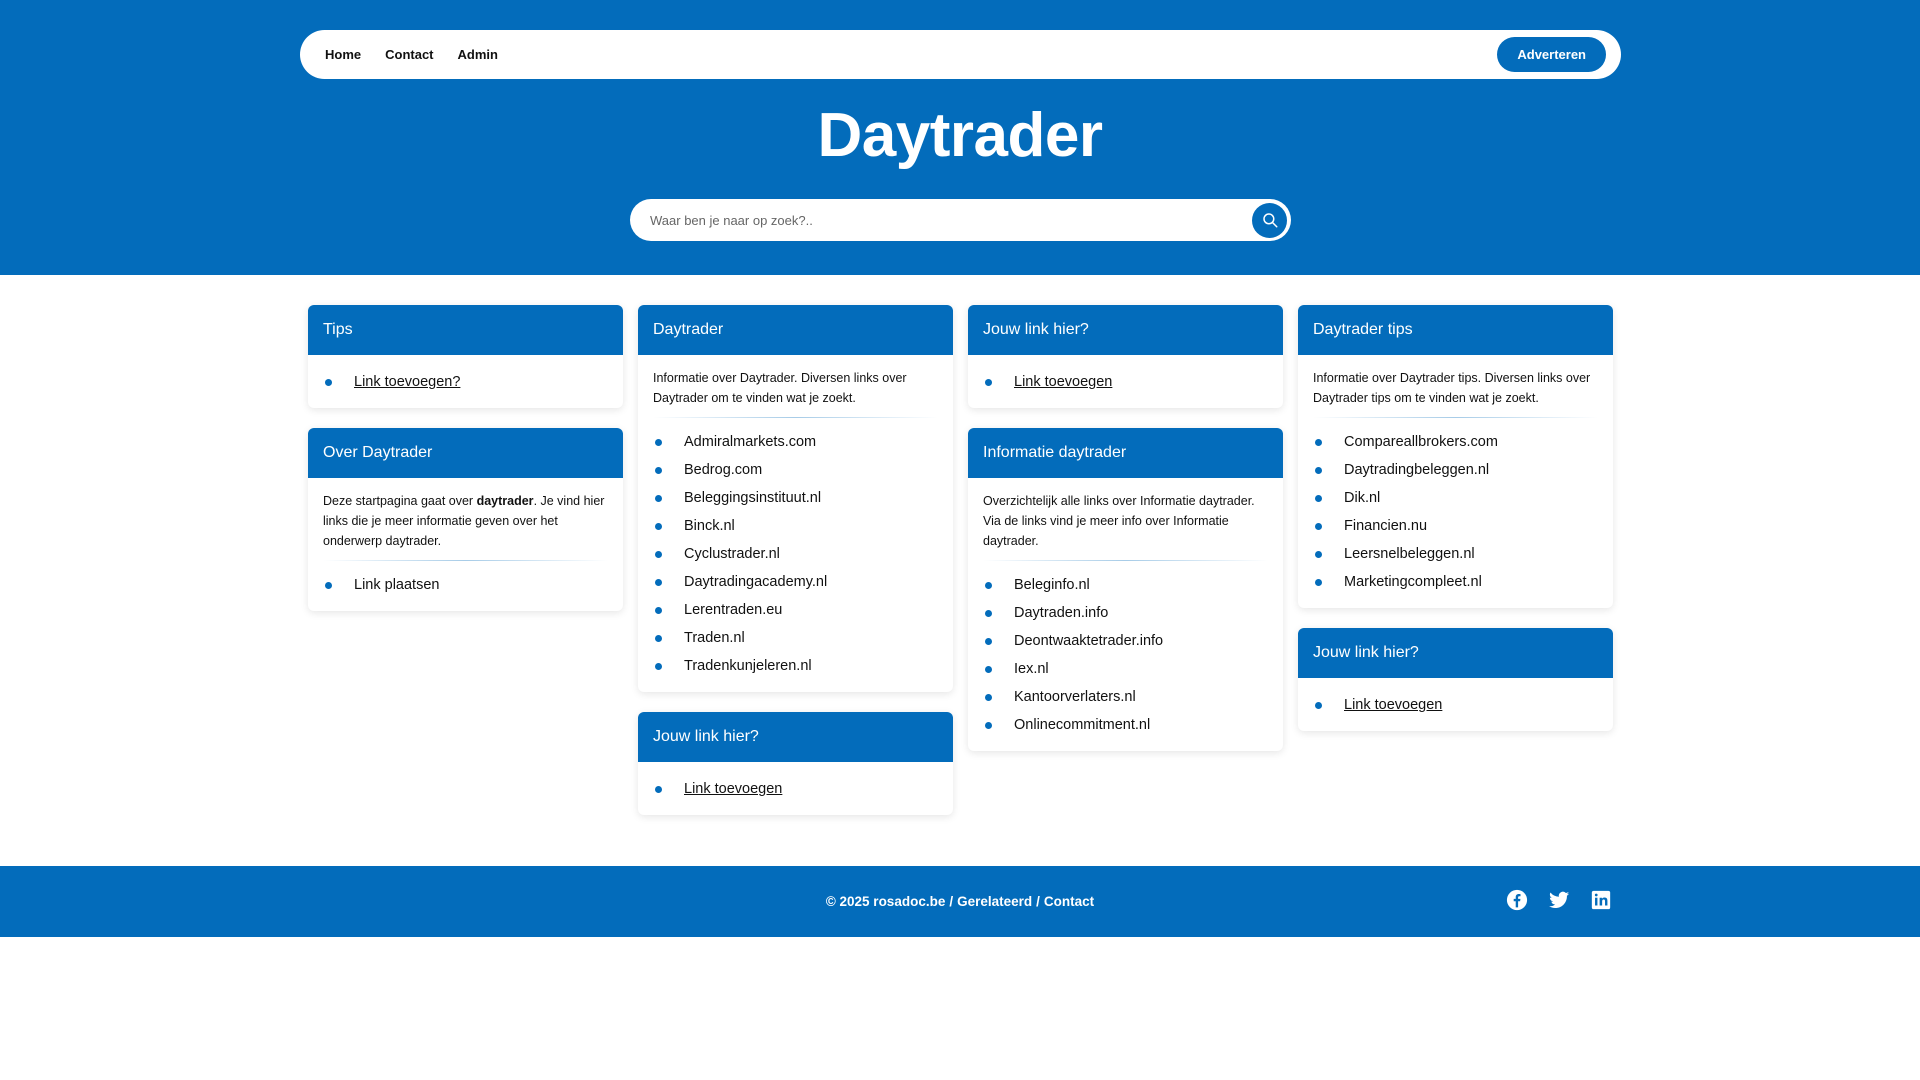 This screenshot has width=1920, height=1080. I want to click on list-item: Deontwaaktetrader.info, so click(1125, 641).